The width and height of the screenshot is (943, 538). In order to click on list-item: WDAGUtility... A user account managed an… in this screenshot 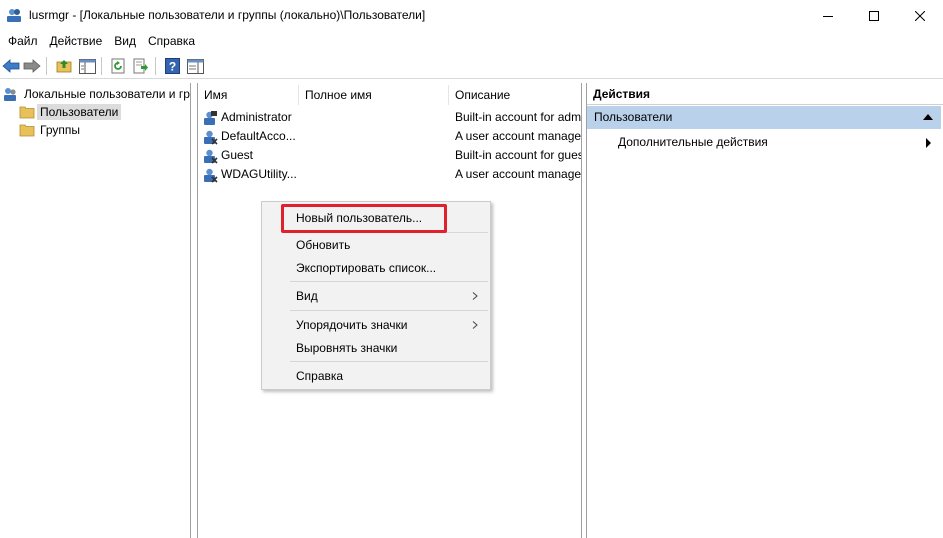, I will do `click(390, 174)`.